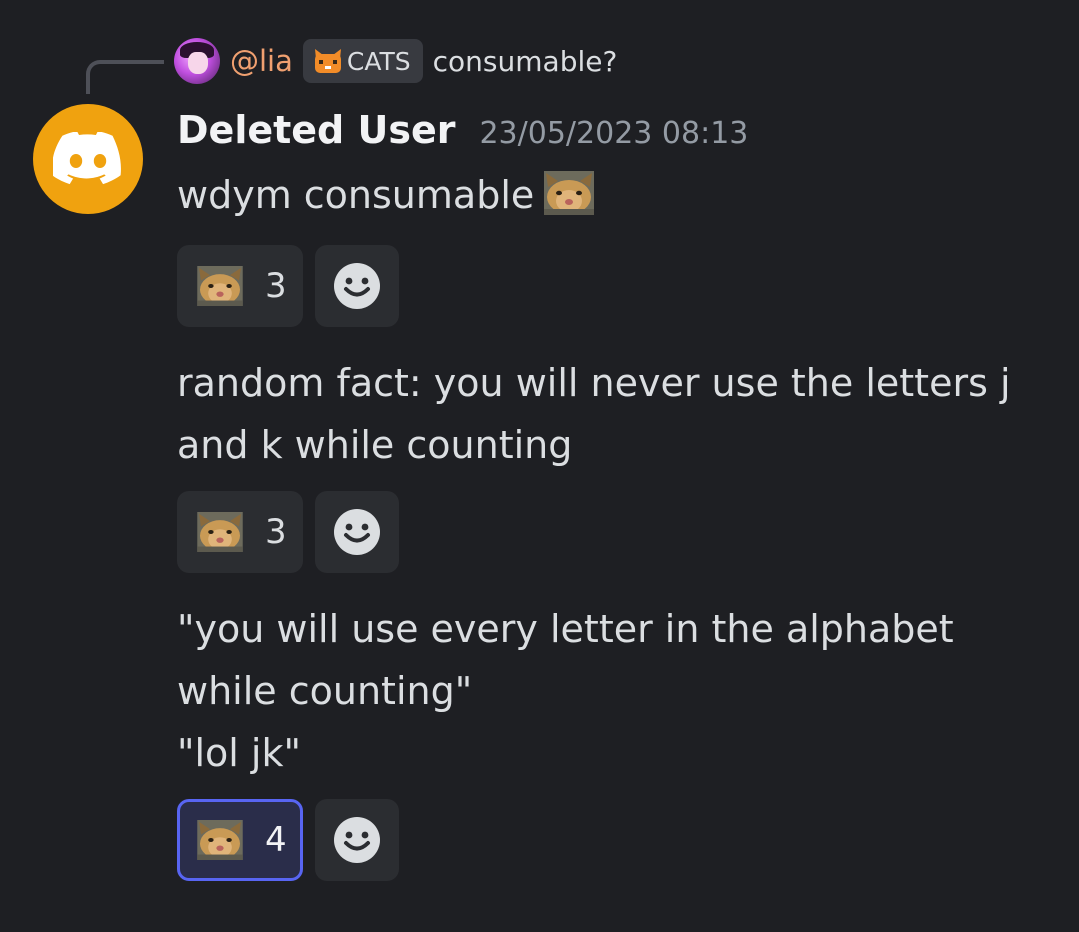 Image resolution: width=1079 pixels, height=932 pixels. I want to click on message-line: and k while counting, so click(375, 445).